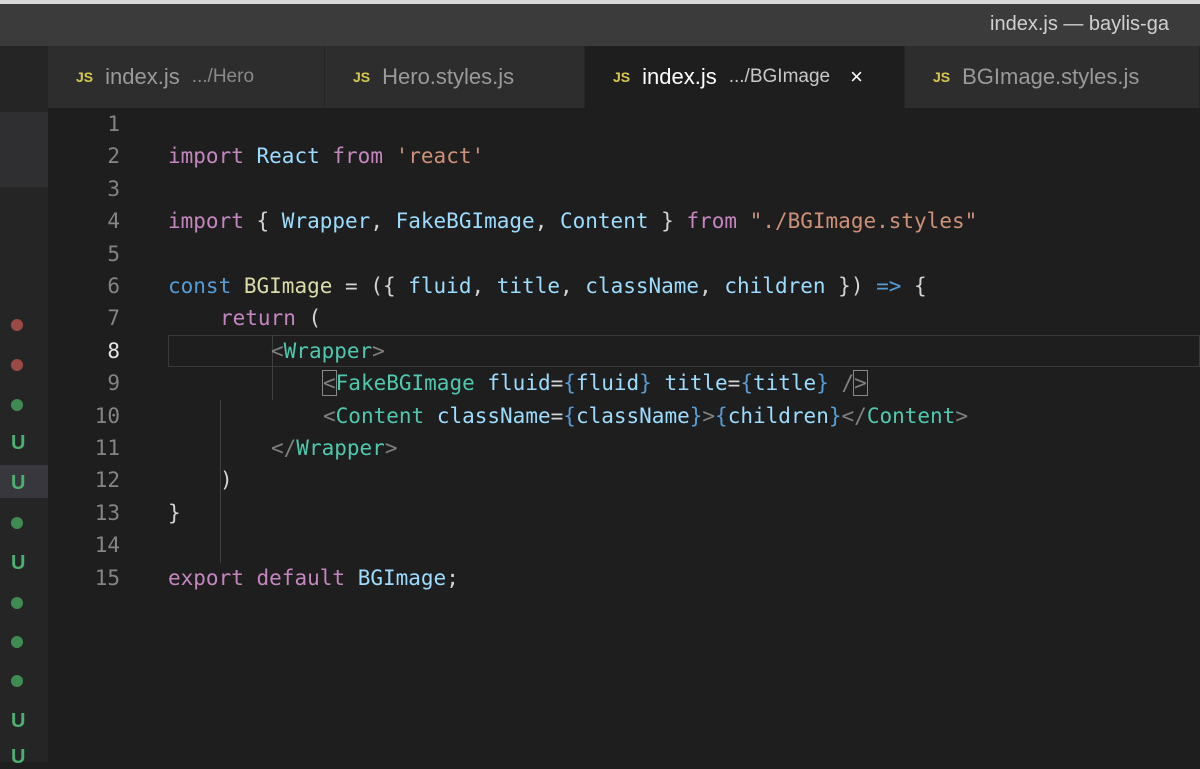  I want to click on code-line-6: return (, so click(624, 300).